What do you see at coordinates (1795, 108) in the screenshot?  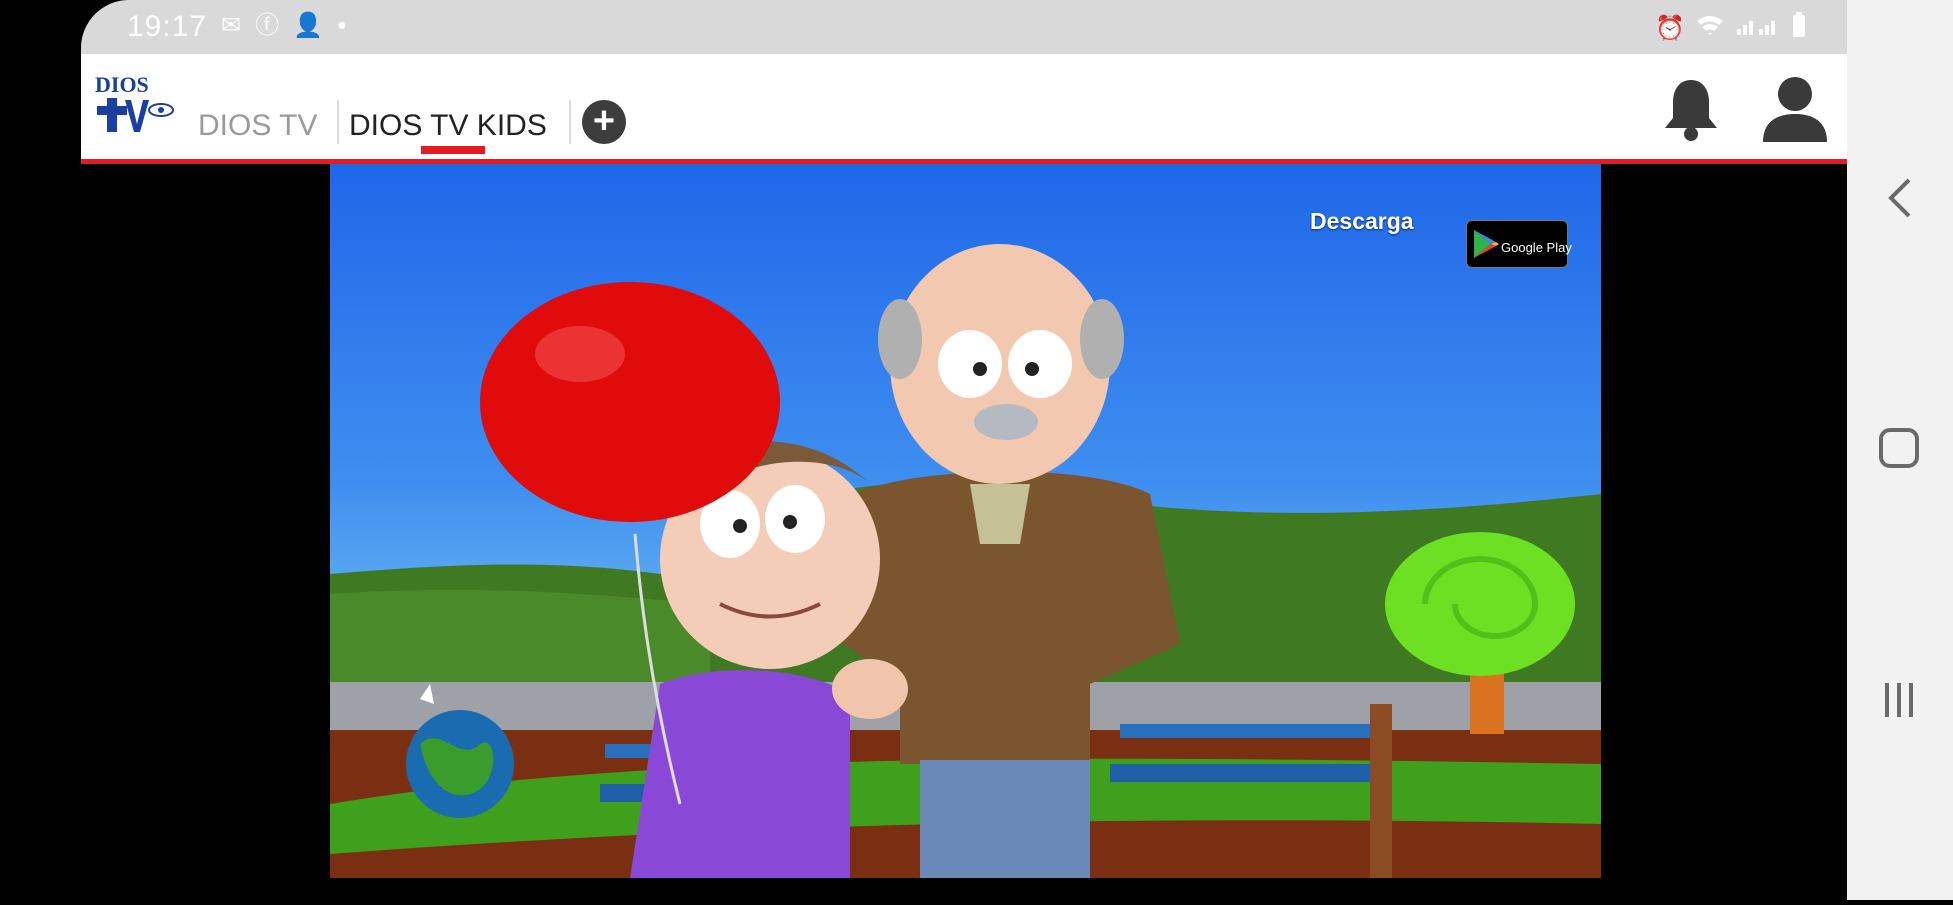 I see `user-icon` at bounding box center [1795, 108].